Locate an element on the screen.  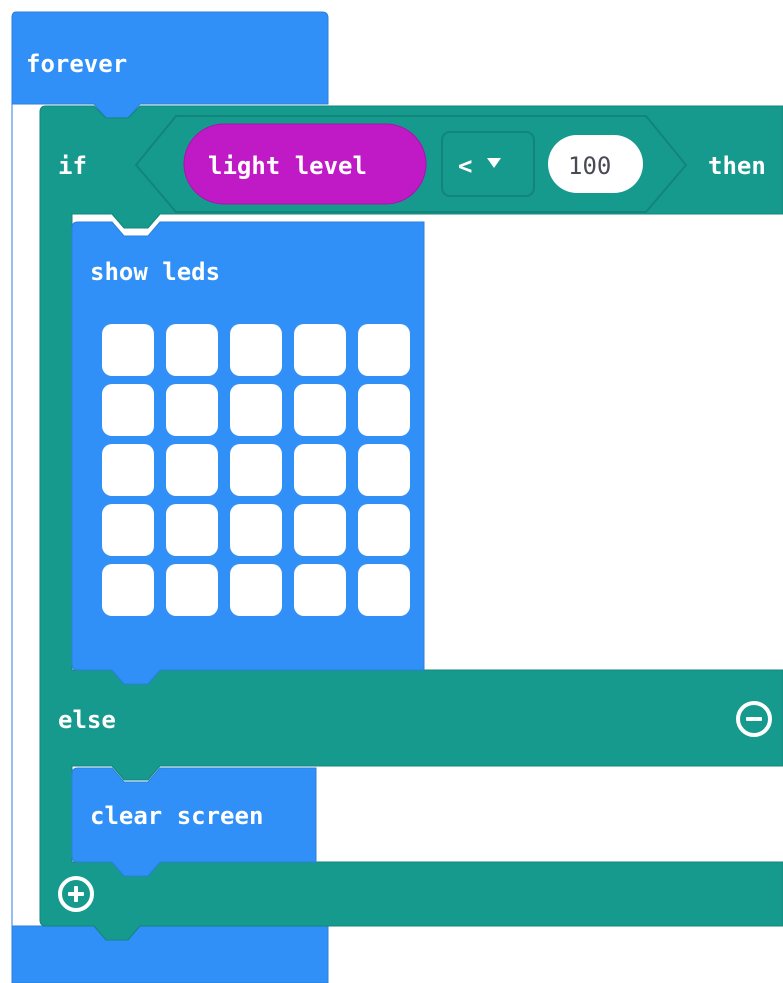
led-matrix is located at coordinates (256, 470).